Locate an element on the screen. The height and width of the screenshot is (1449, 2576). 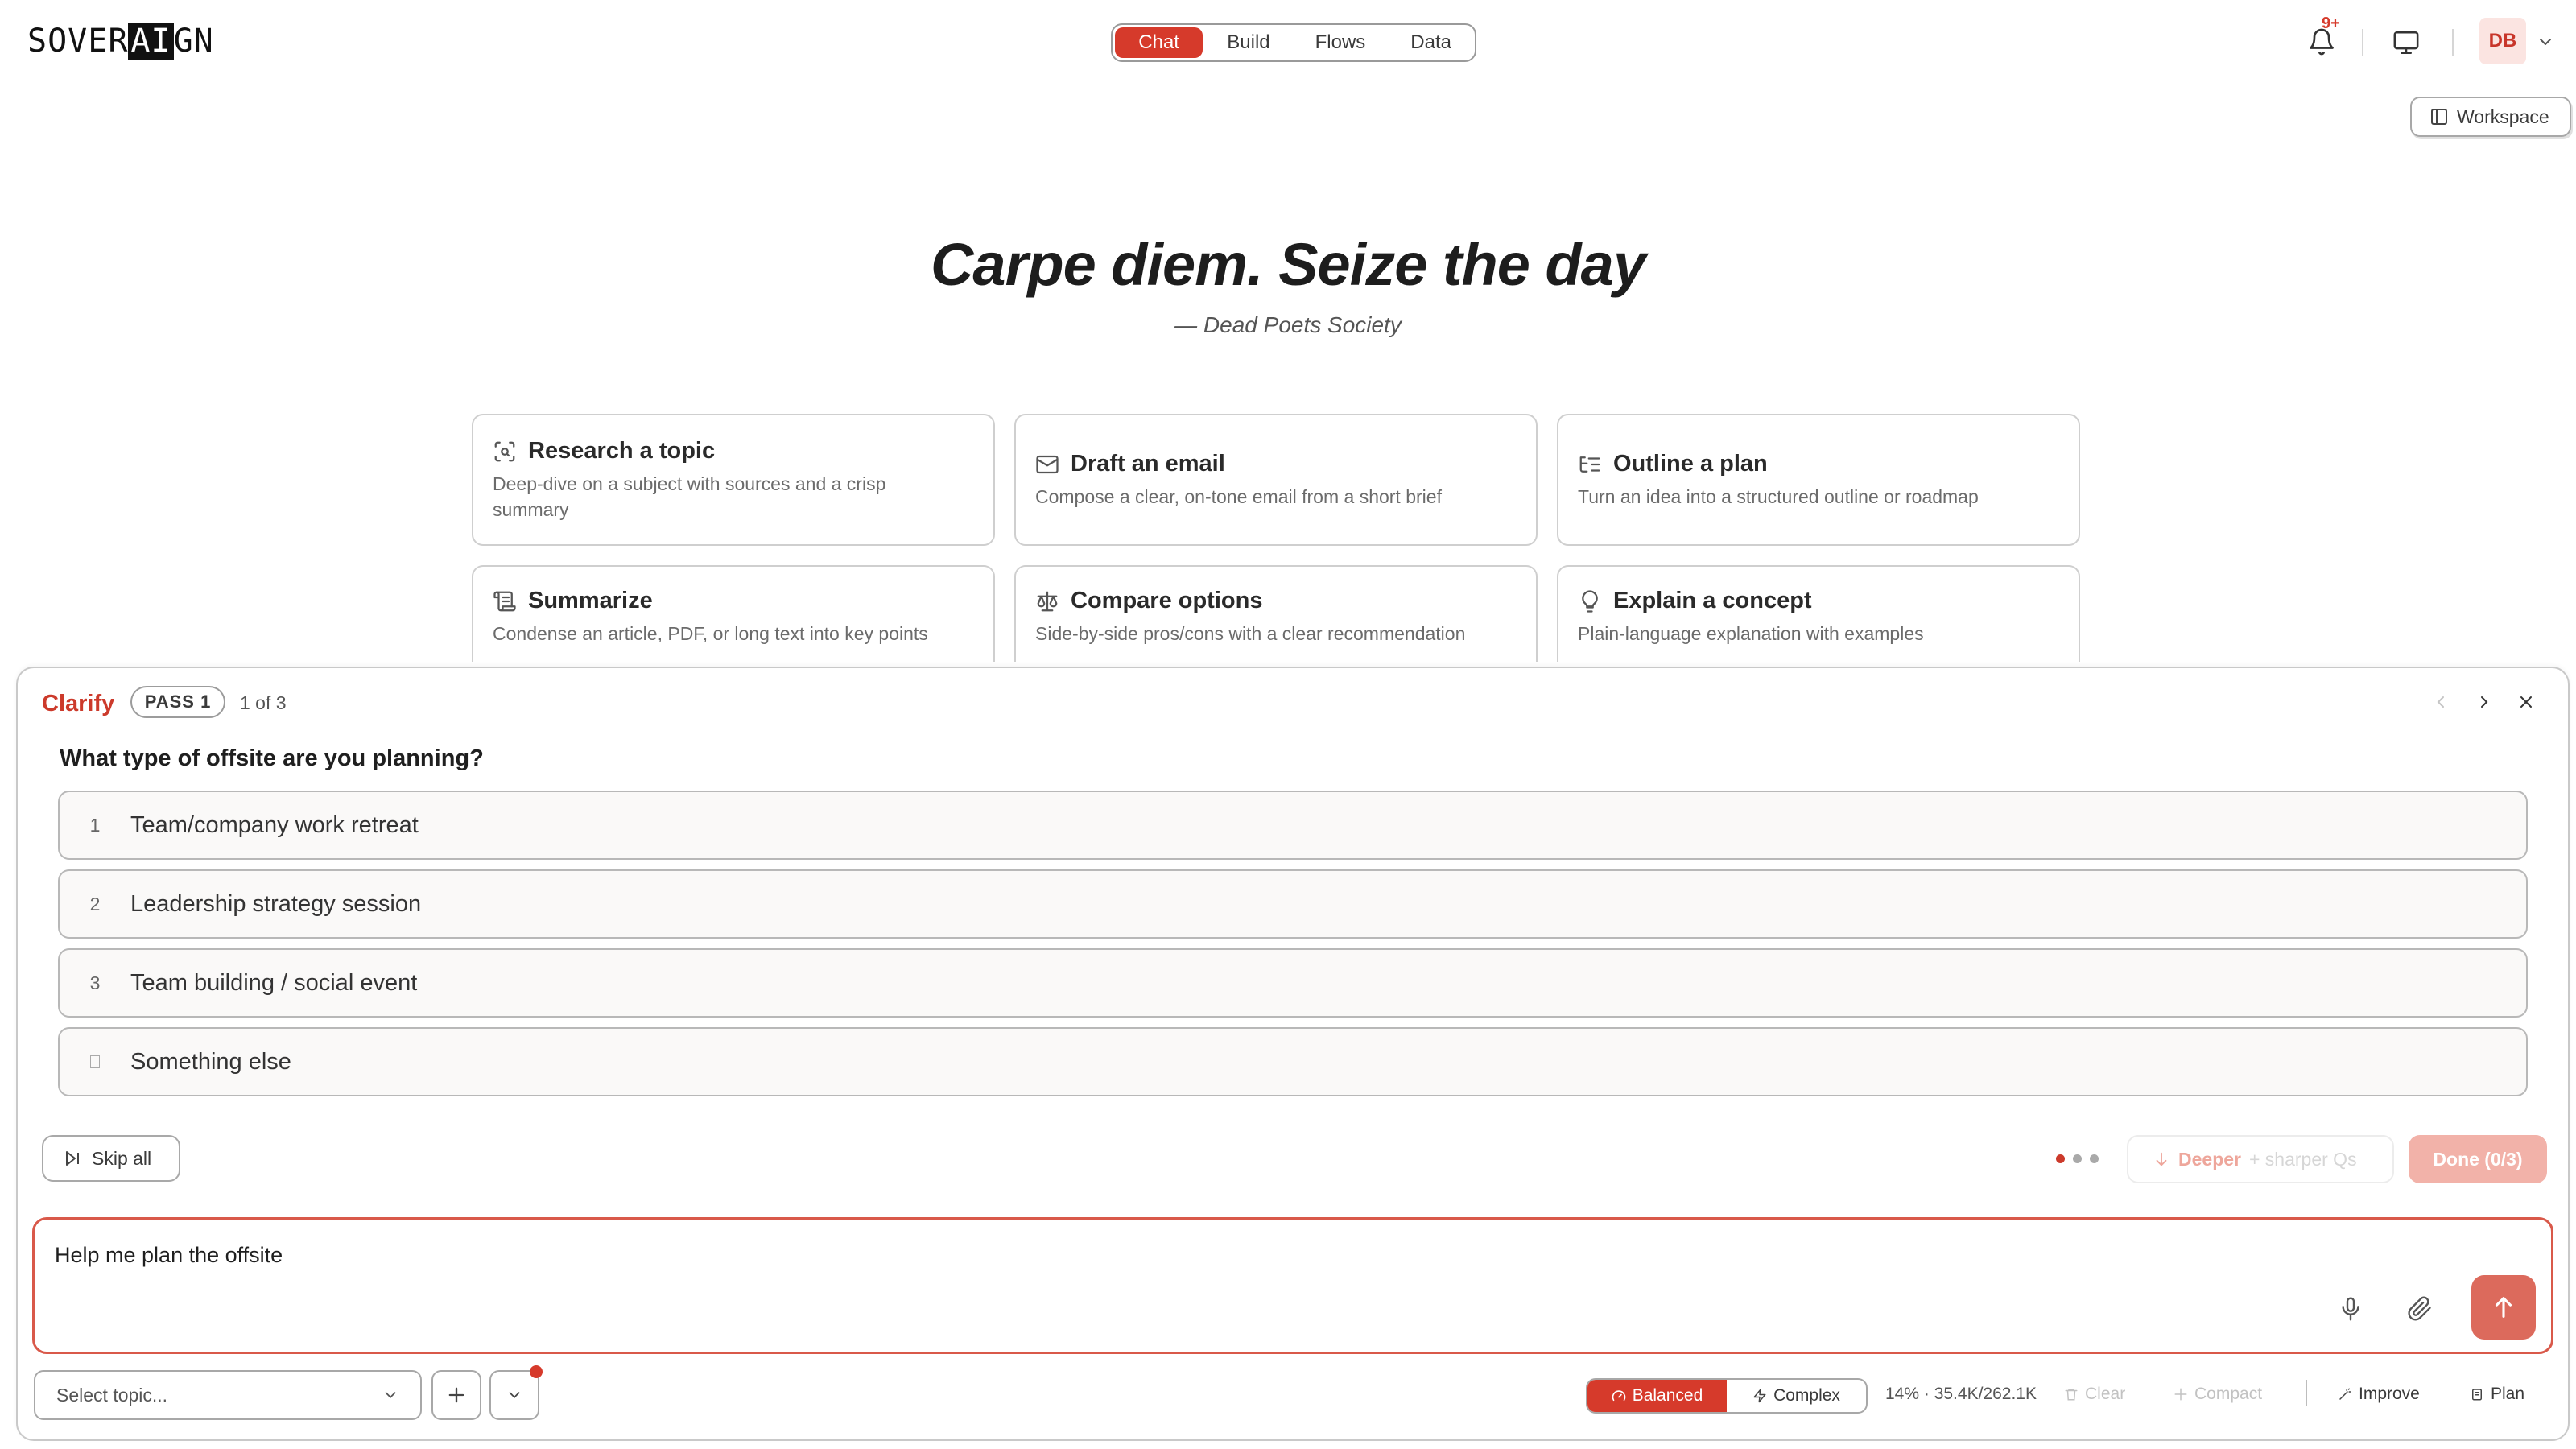
tab-build: Build is located at coordinates (1248, 42).